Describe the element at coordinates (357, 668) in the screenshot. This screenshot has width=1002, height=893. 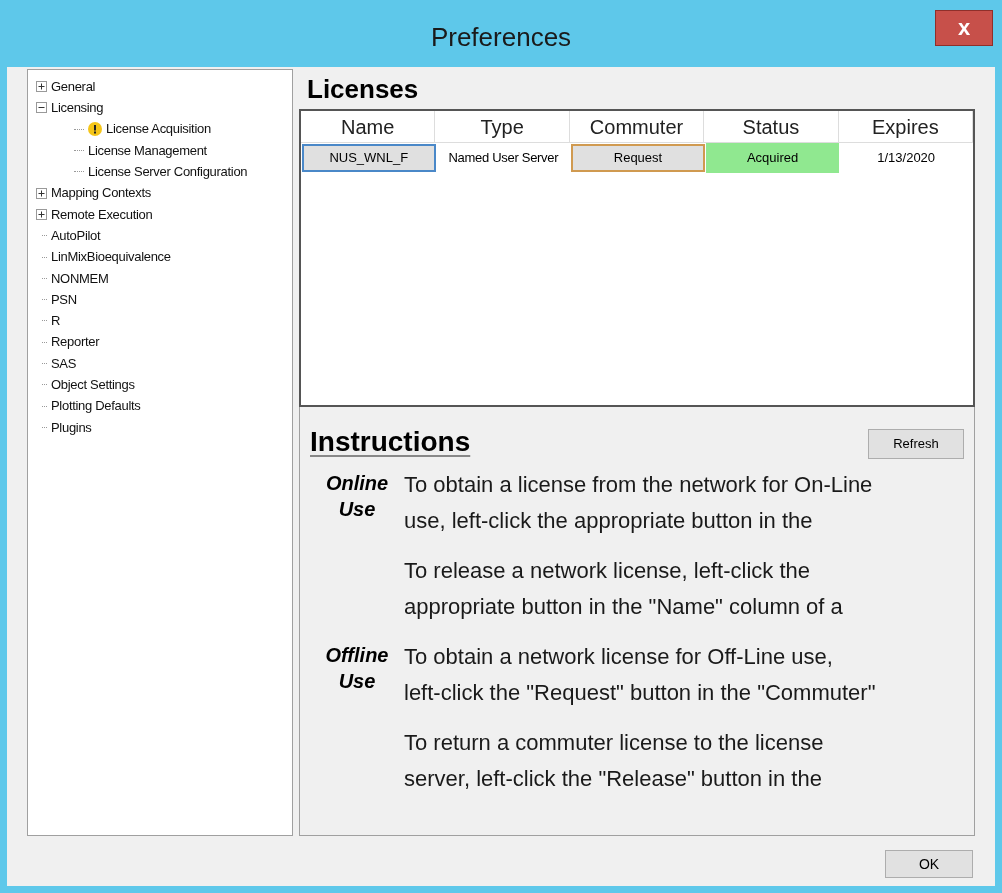
I see `section-label: Offline Use` at that location.